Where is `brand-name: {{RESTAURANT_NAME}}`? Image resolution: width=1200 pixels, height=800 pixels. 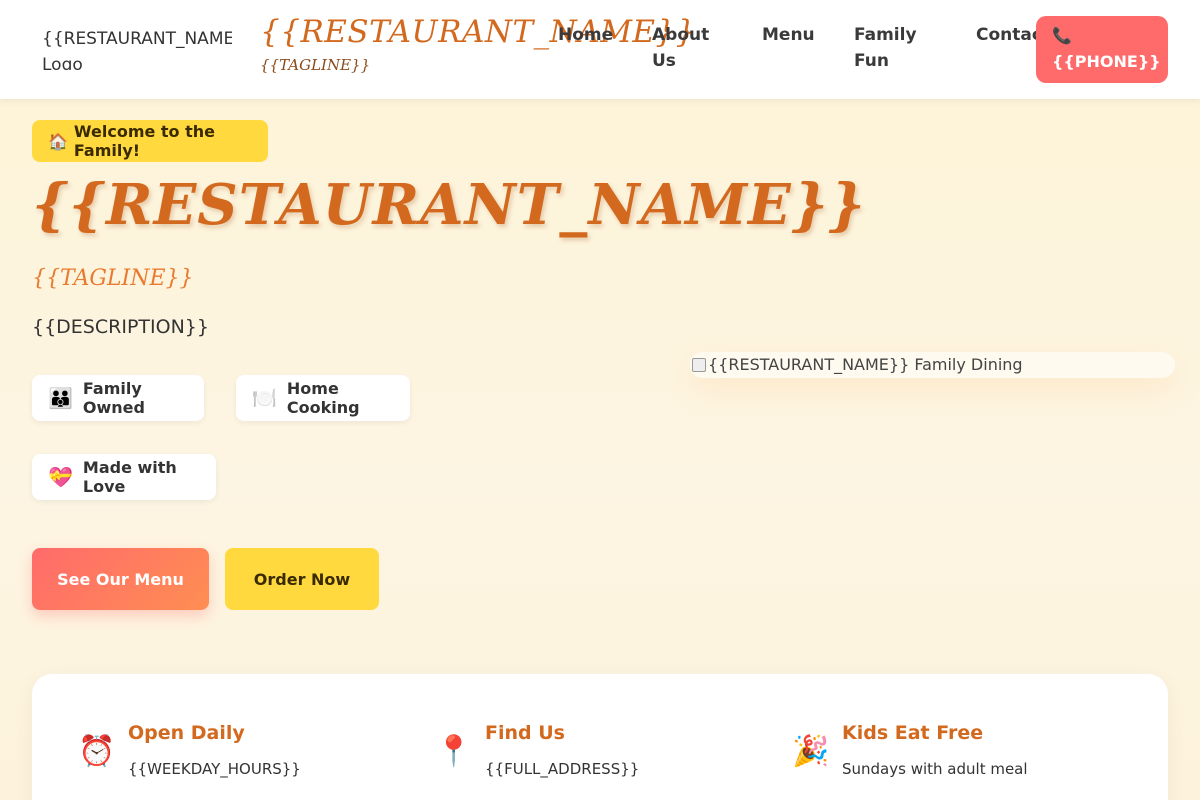
brand-name: {{RESTAURANT_NAME}} is located at coordinates (478, 32).